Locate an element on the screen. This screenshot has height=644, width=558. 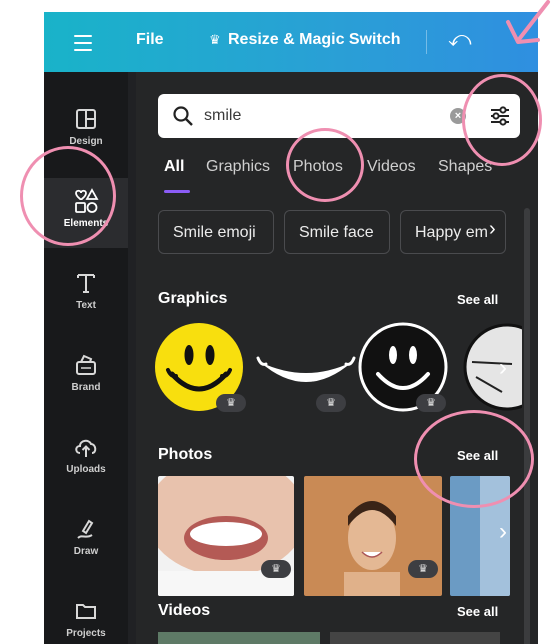
folder-icon is located at coordinates (86, 611).